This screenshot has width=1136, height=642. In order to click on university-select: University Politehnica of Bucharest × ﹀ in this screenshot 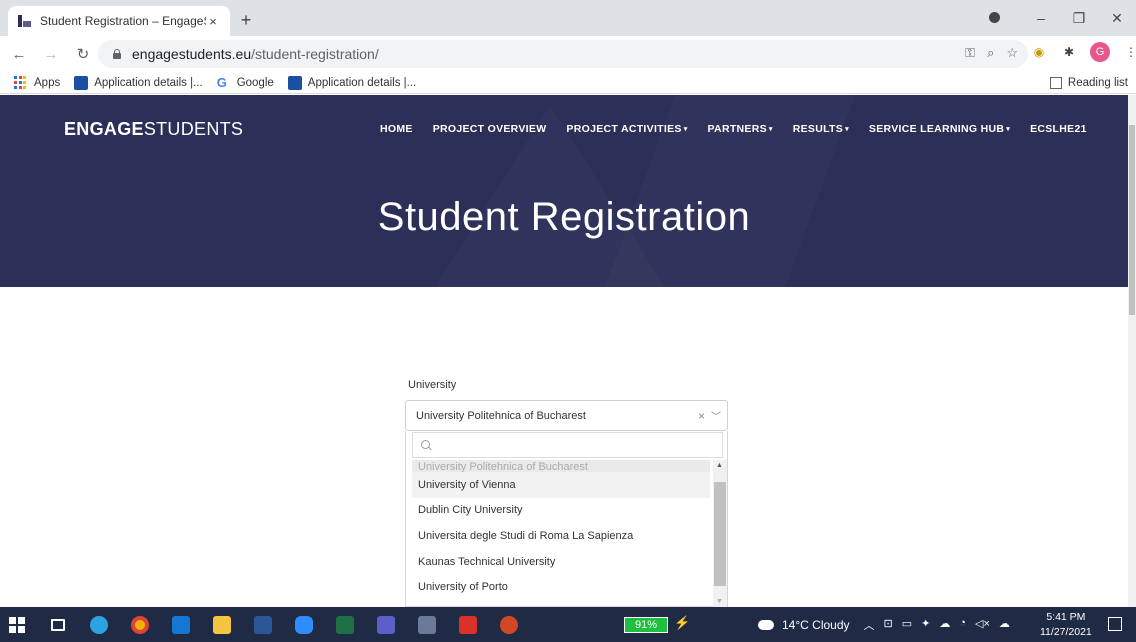, I will do `click(566, 415)`.